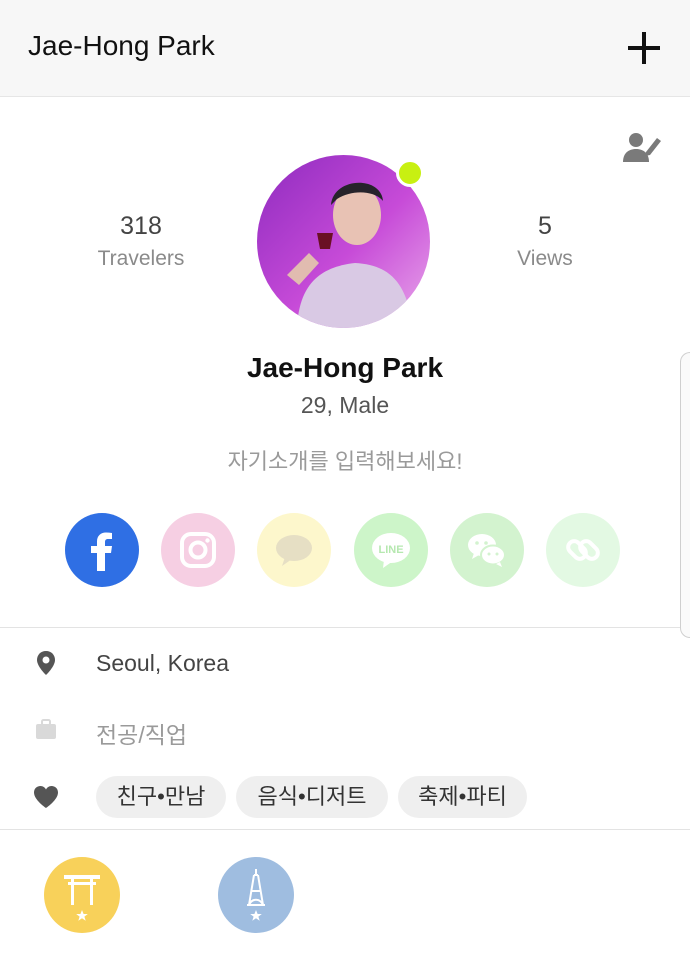 The width and height of the screenshot is (690, 960). Describe the element at coordinates (462, 797) in the screenshot. I see `interest-chip: 축제•파티` at that location.